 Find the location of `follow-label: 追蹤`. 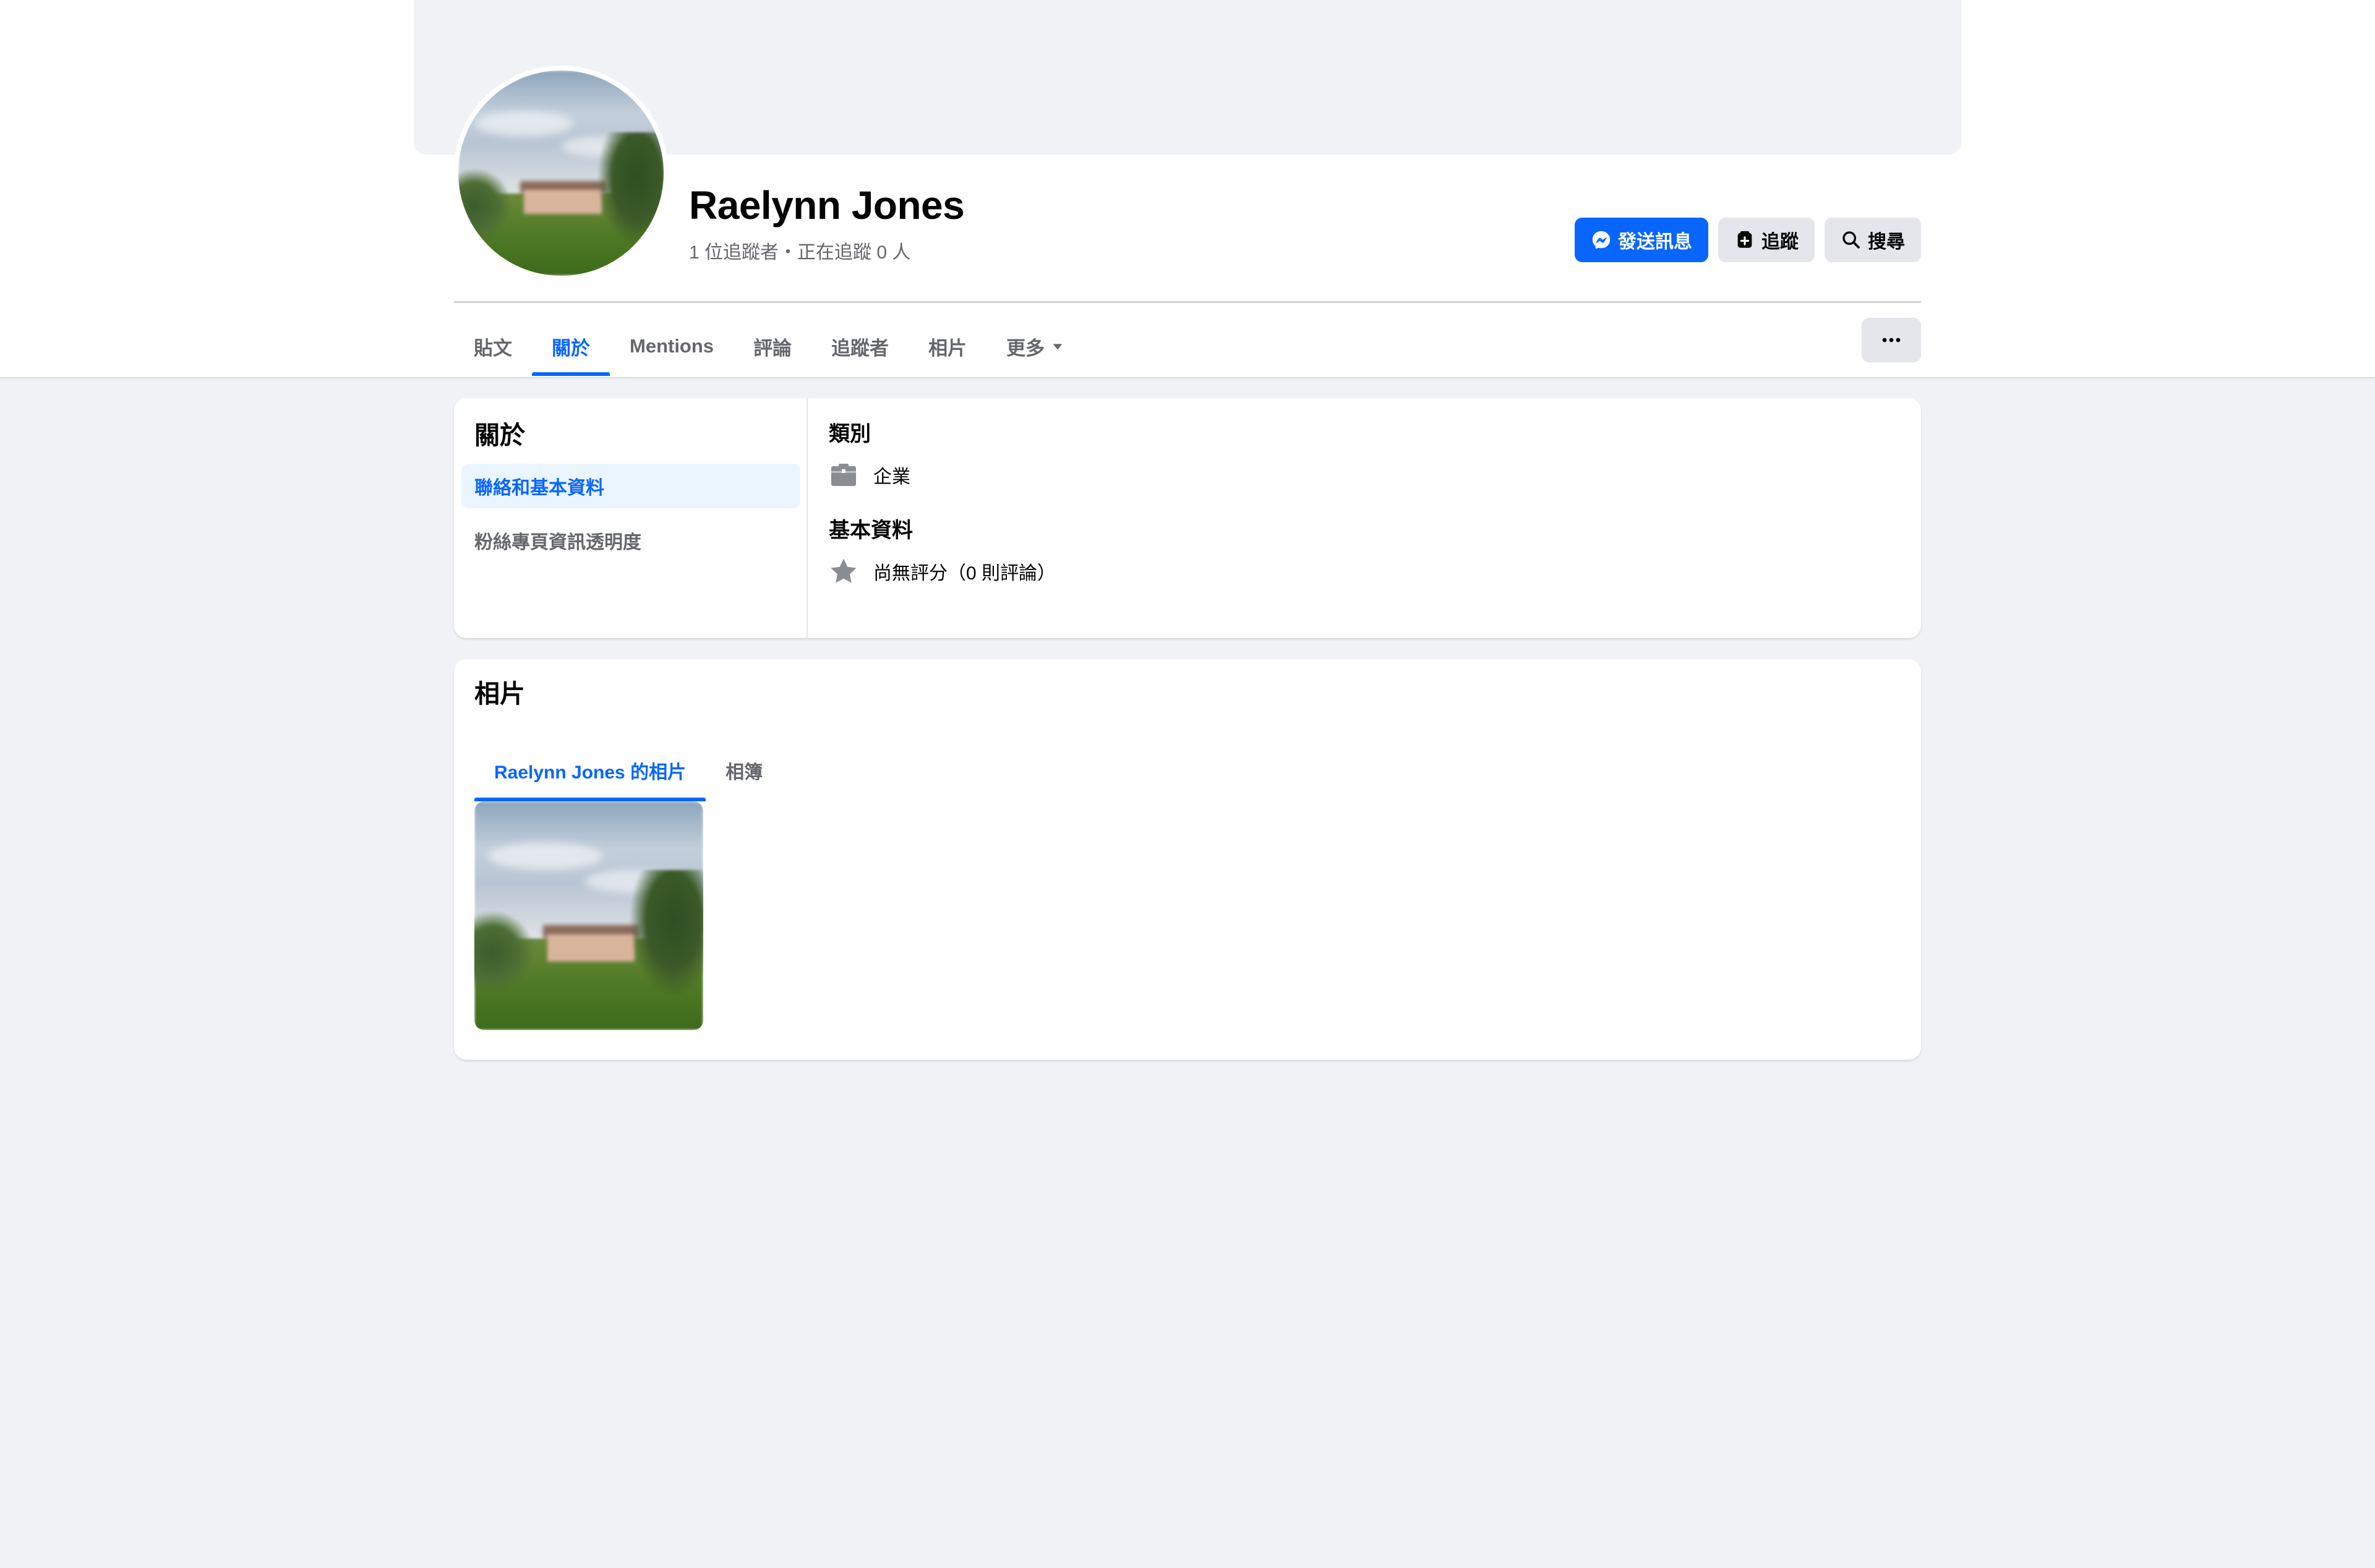

follow-label: 追蹤 is located at coordinates (1780, 242).